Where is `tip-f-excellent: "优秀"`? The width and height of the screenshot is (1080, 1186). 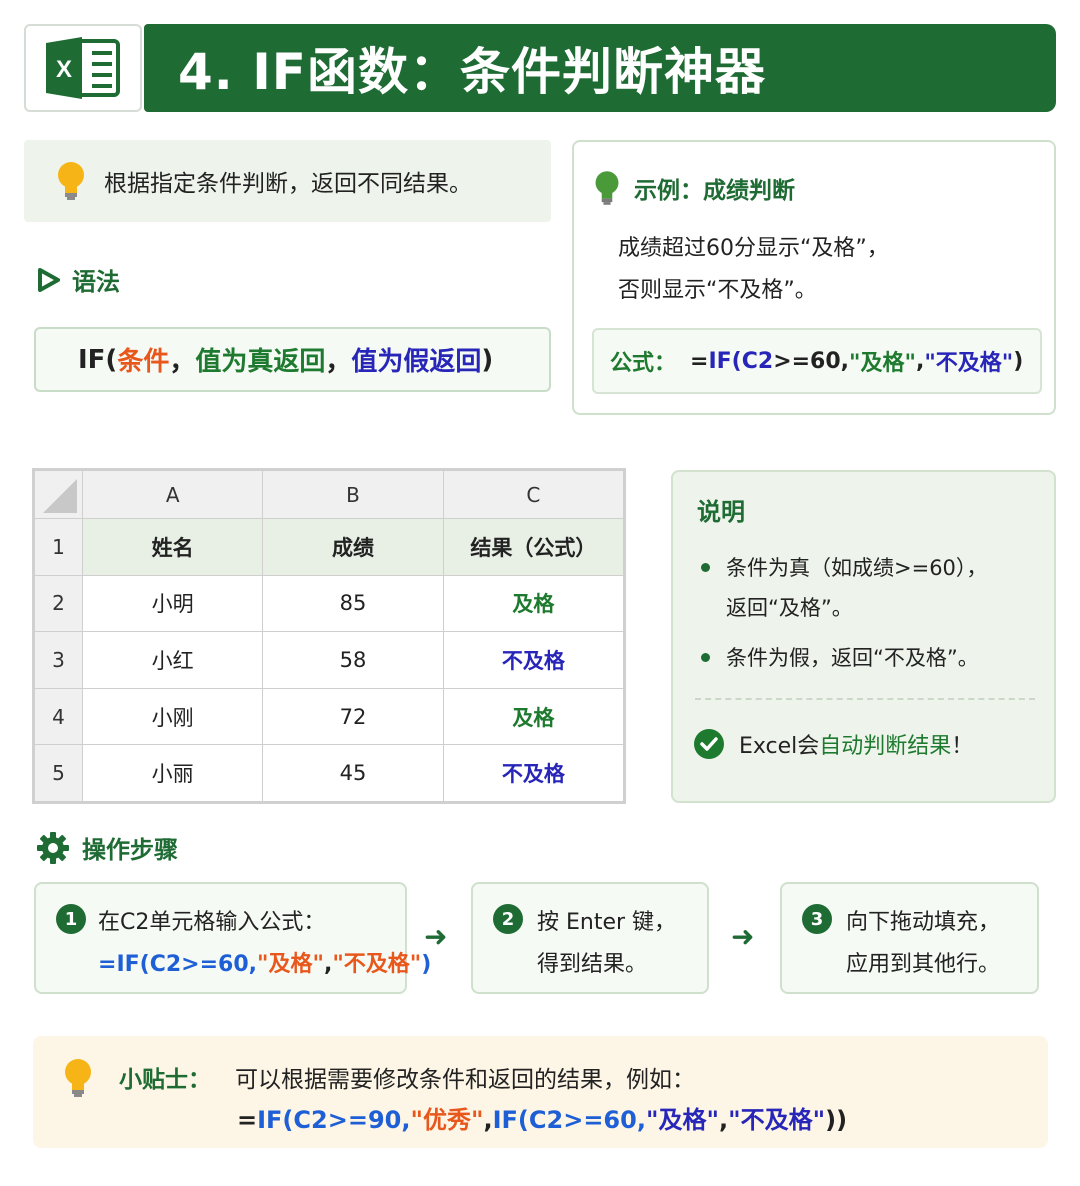 tip-f-excellent: "优秀" is located at coordinates (447, 1120).